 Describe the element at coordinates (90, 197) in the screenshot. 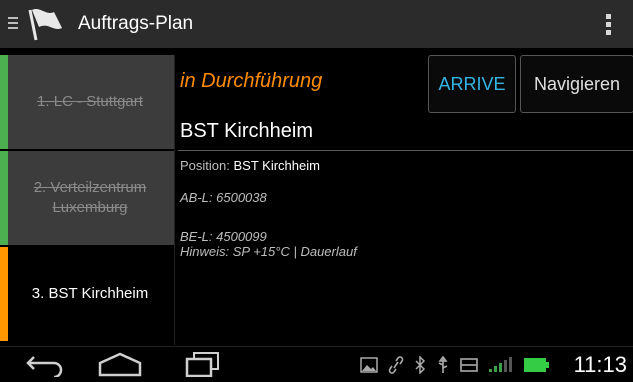

I see `stop-label: 2. Verteilzentrum Luxemburg` at that location.